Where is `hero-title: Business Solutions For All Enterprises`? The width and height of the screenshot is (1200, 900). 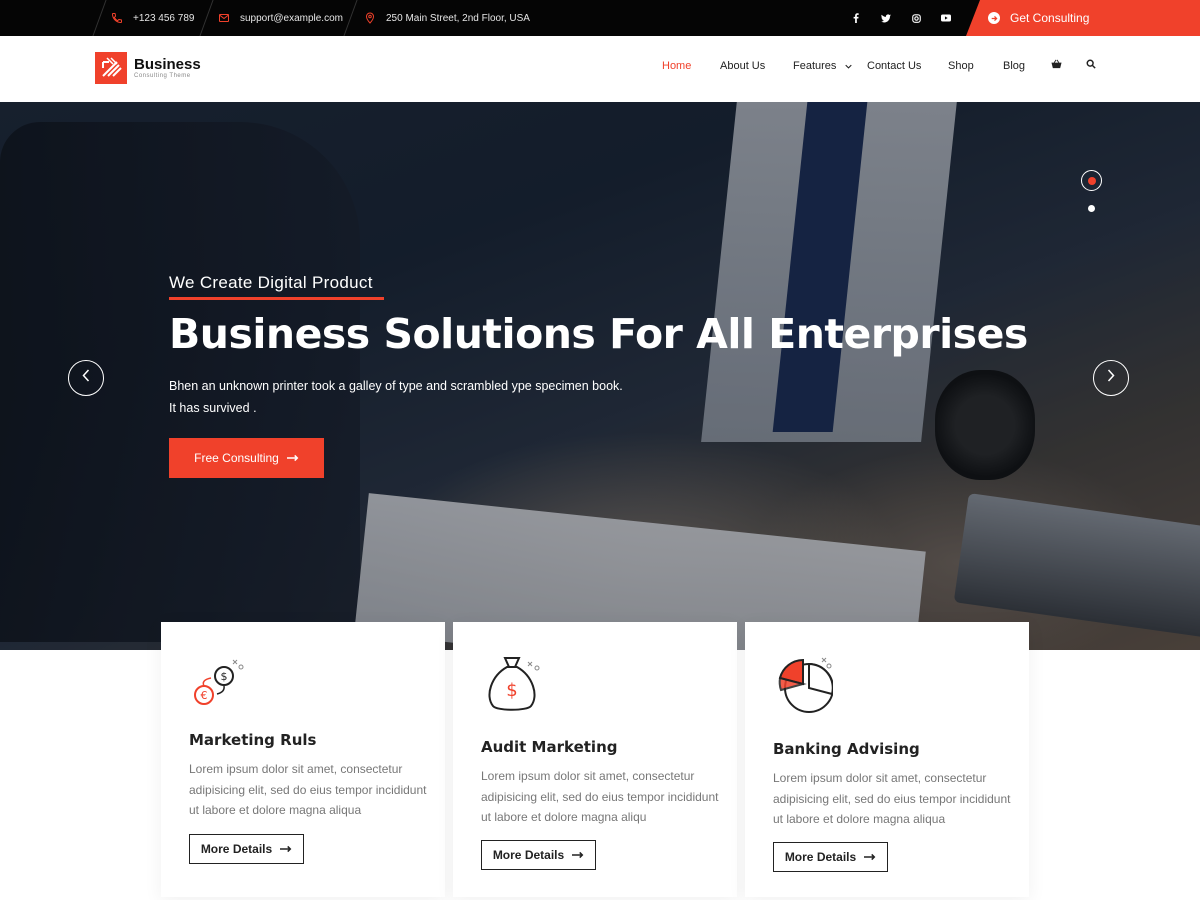
hero-title: Business Solutions For All Enterprises is located at coordinates (598, 334).